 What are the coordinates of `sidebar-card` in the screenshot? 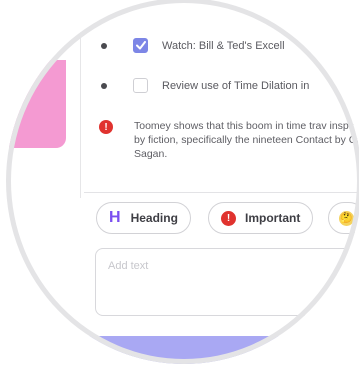 It's located at (36, 104).